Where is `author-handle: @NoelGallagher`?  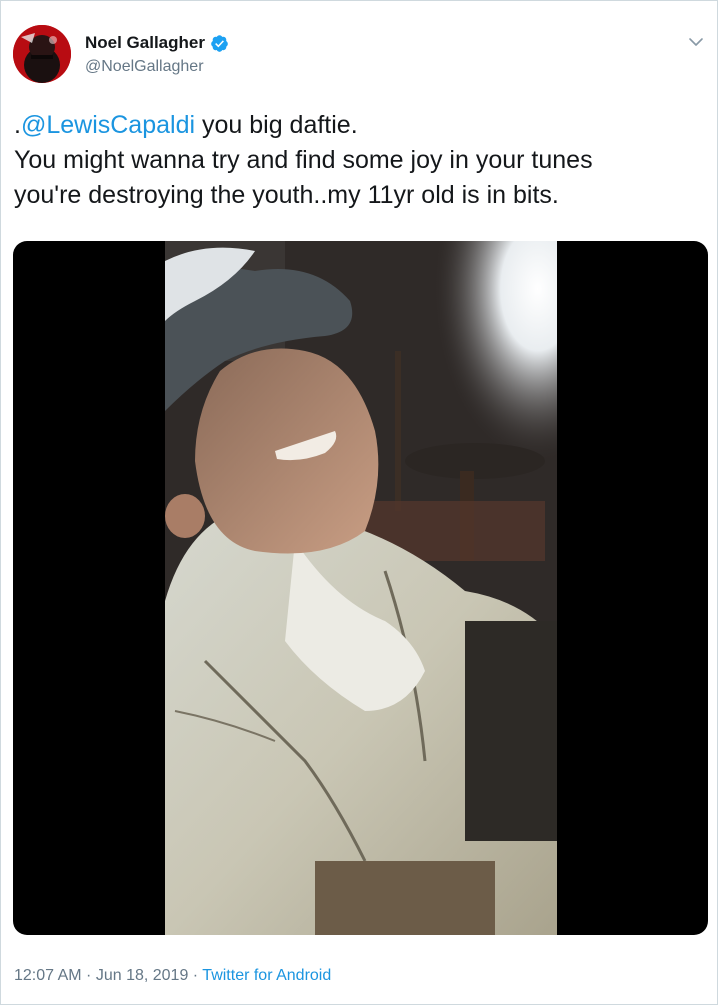
author-handle: @NoelGallagher is located at coordinates (144, 67).